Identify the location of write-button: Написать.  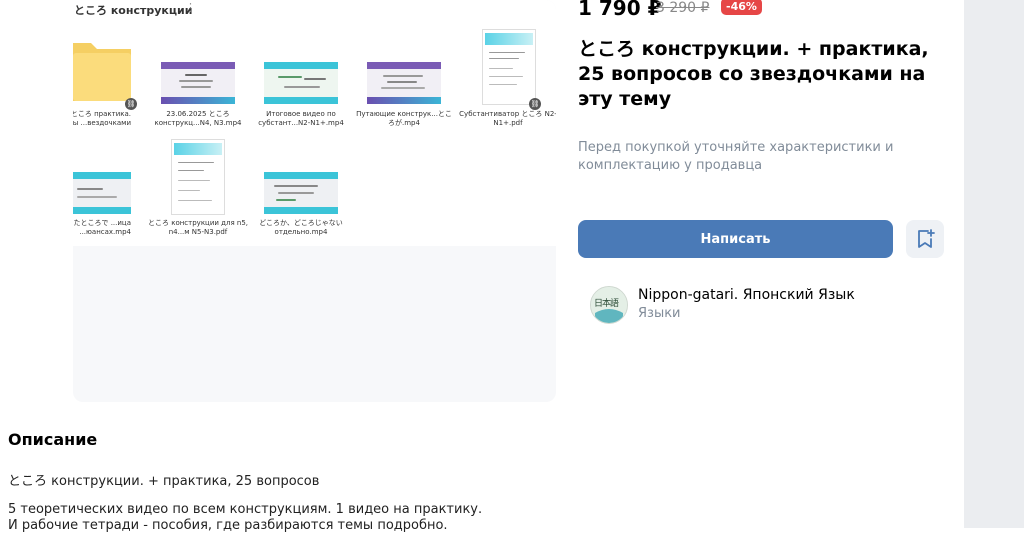
(735, 239).